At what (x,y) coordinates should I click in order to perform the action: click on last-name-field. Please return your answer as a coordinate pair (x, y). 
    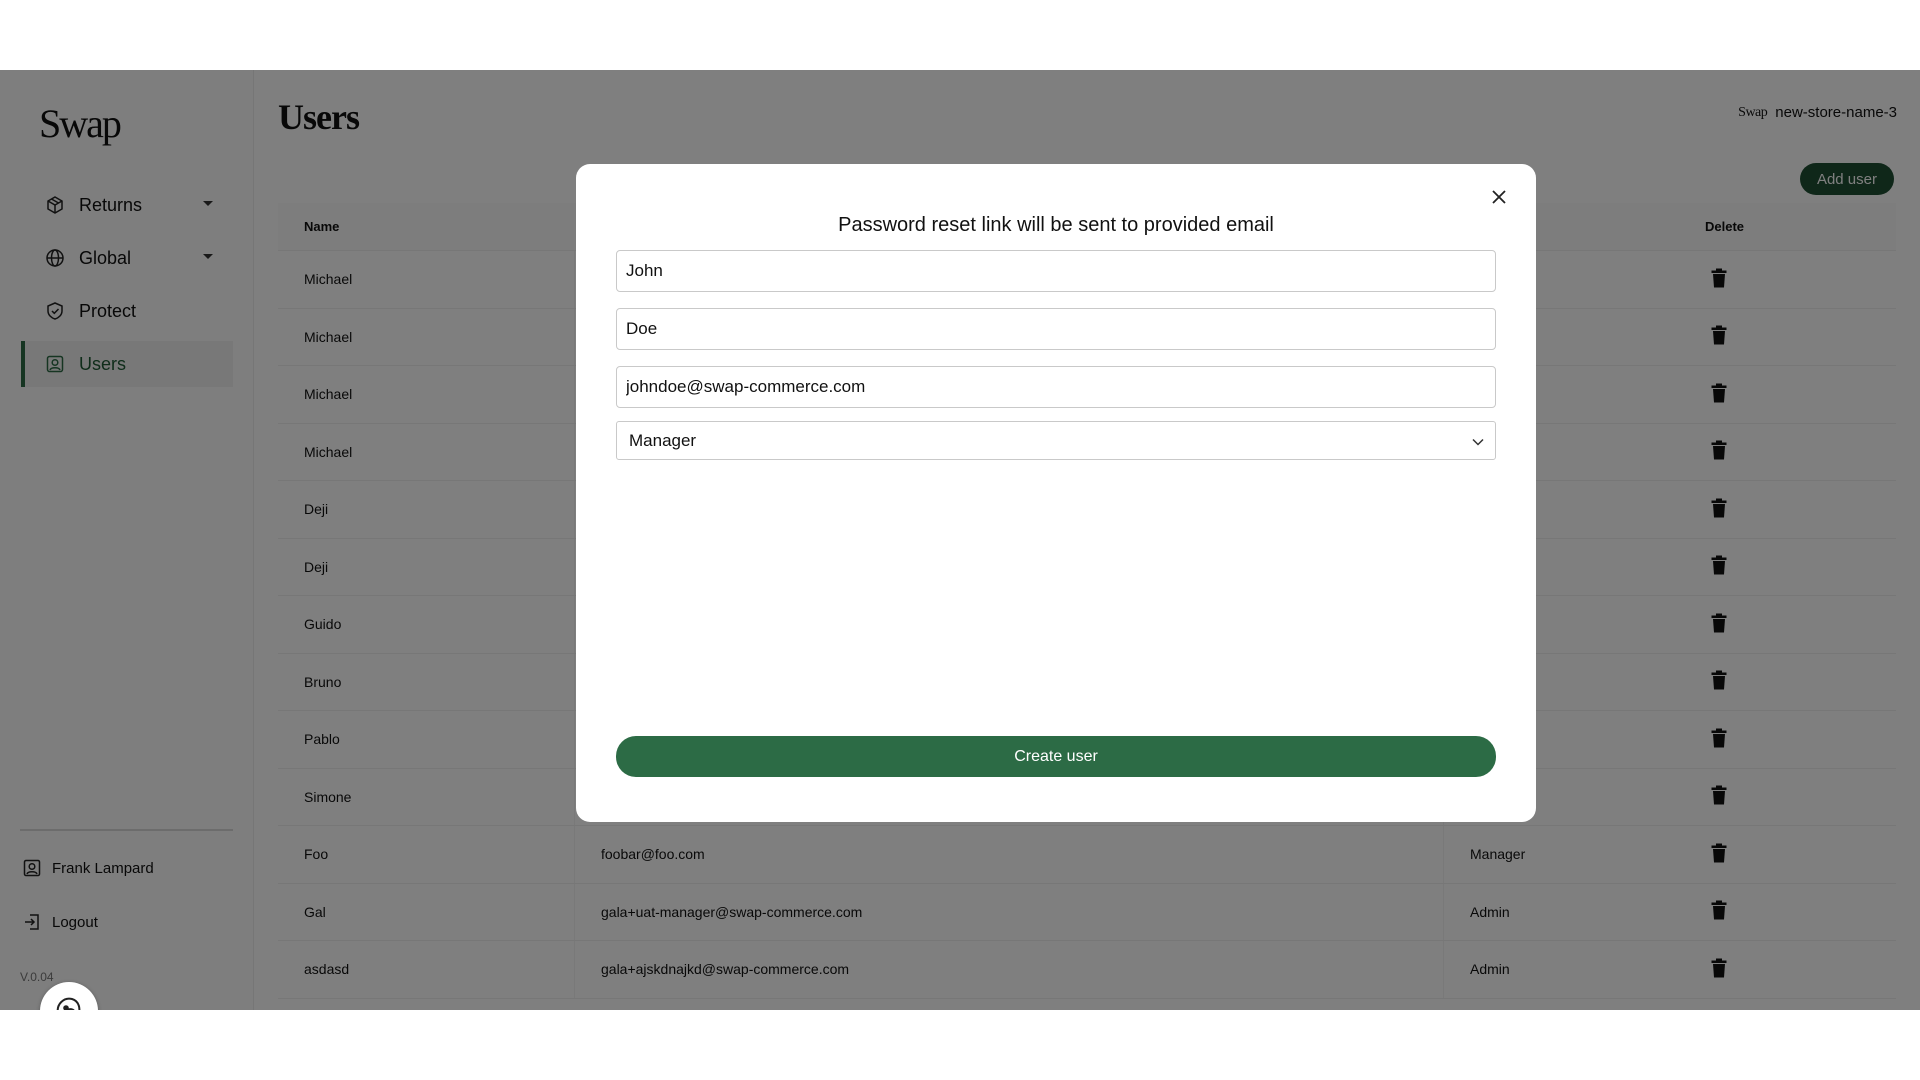
    Looking at the image, I should click on (1056, 329).